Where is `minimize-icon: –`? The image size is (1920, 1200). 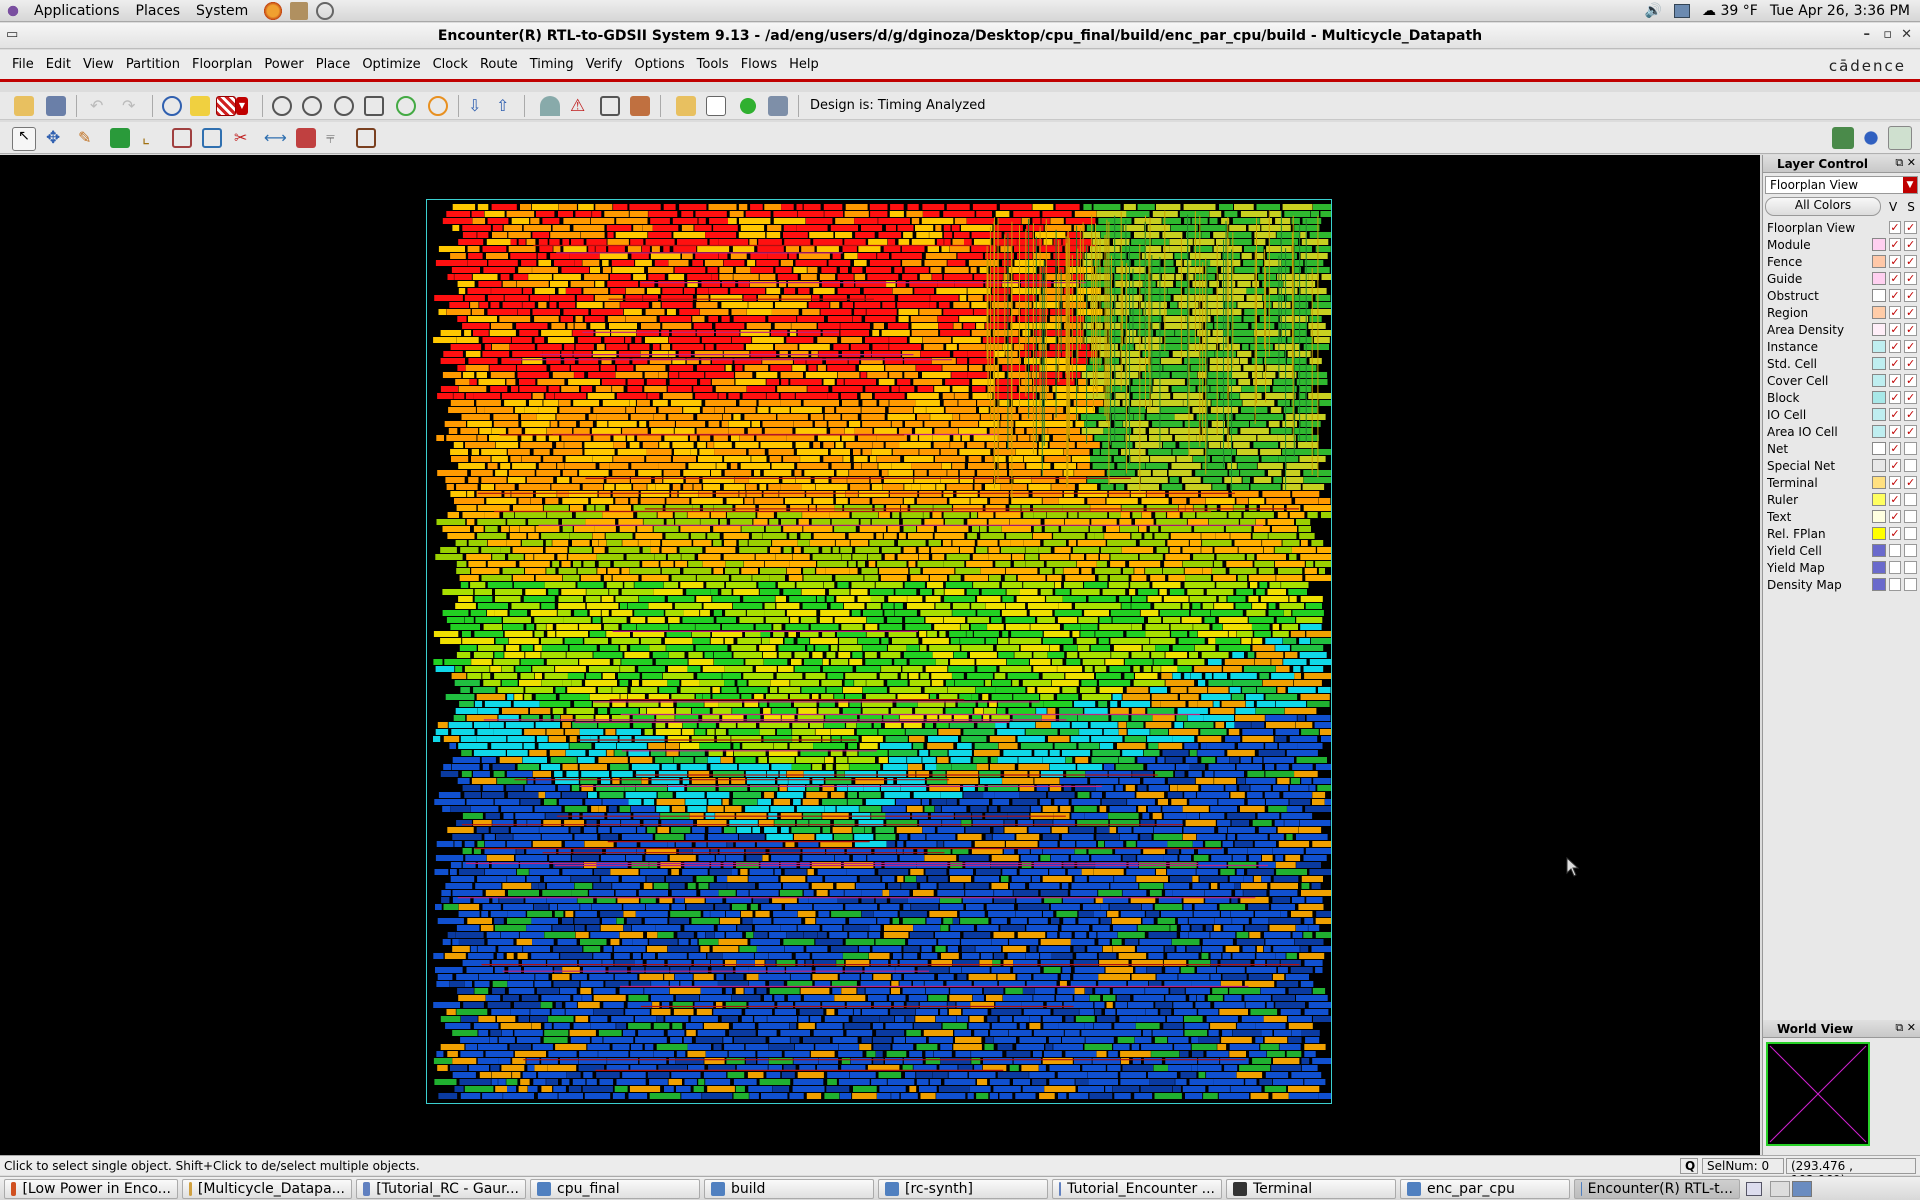 minimize-icon: – is located at coordinates (1867, 34).